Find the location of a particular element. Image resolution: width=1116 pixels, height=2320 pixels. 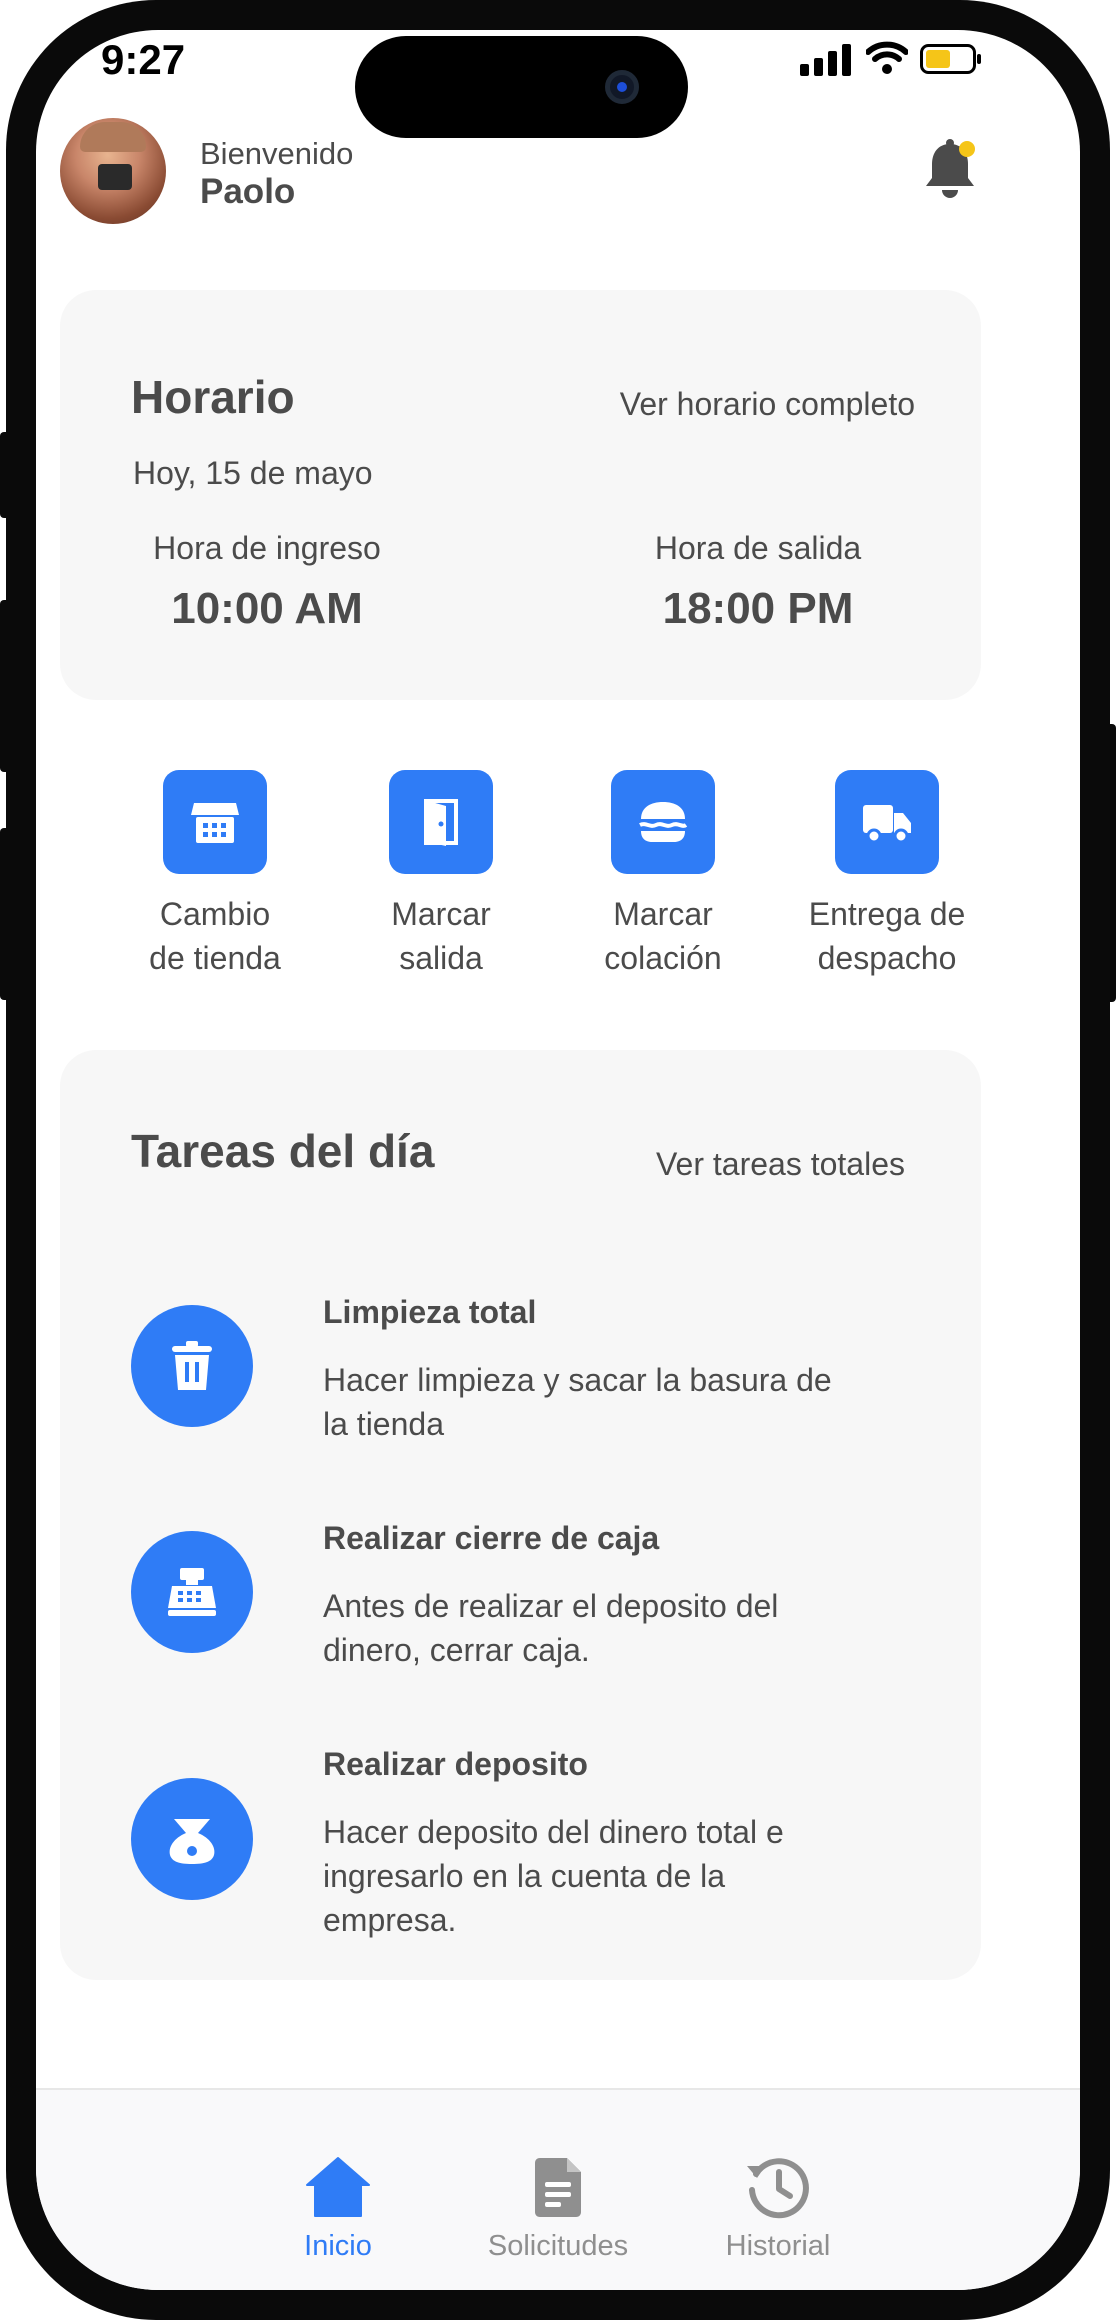

task-title: Realizar deposito is located at coordinates (455, 1764).